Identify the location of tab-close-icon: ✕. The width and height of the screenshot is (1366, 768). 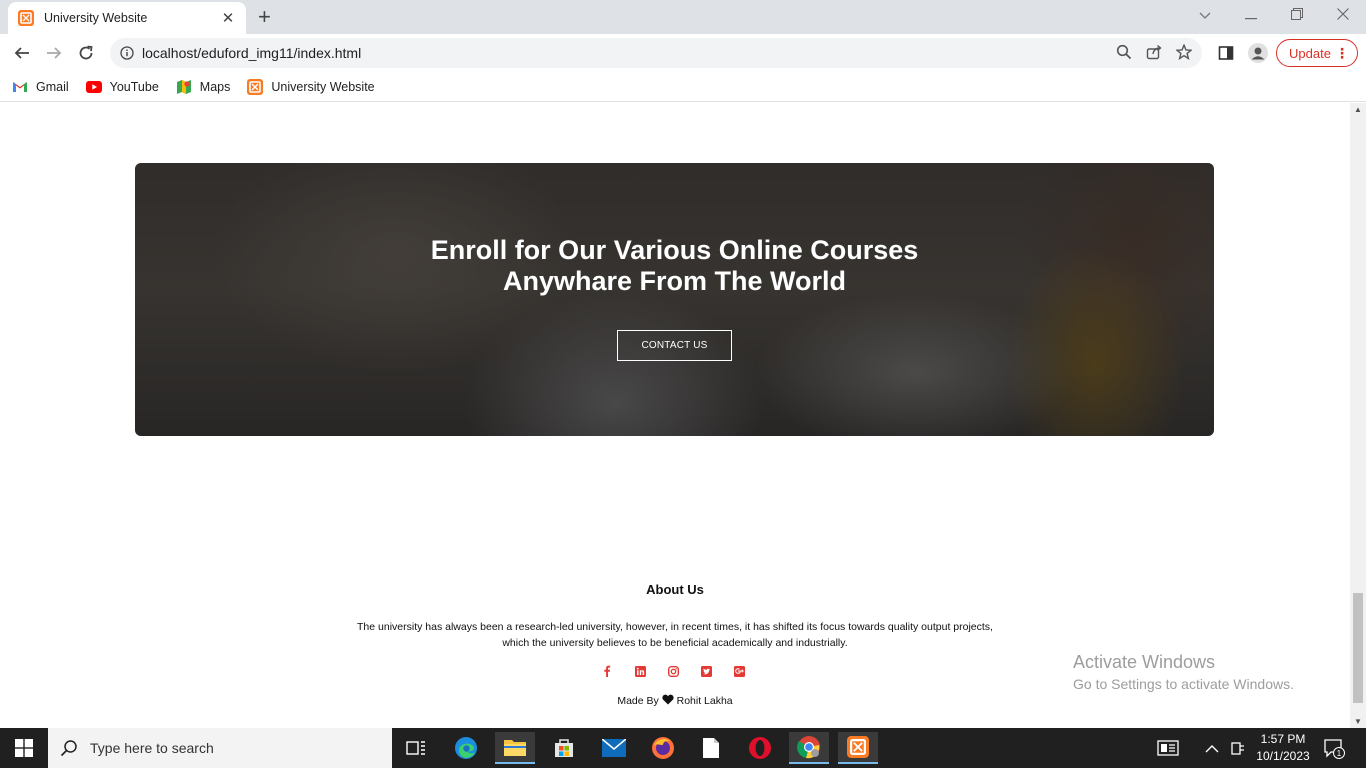
(228, 18).